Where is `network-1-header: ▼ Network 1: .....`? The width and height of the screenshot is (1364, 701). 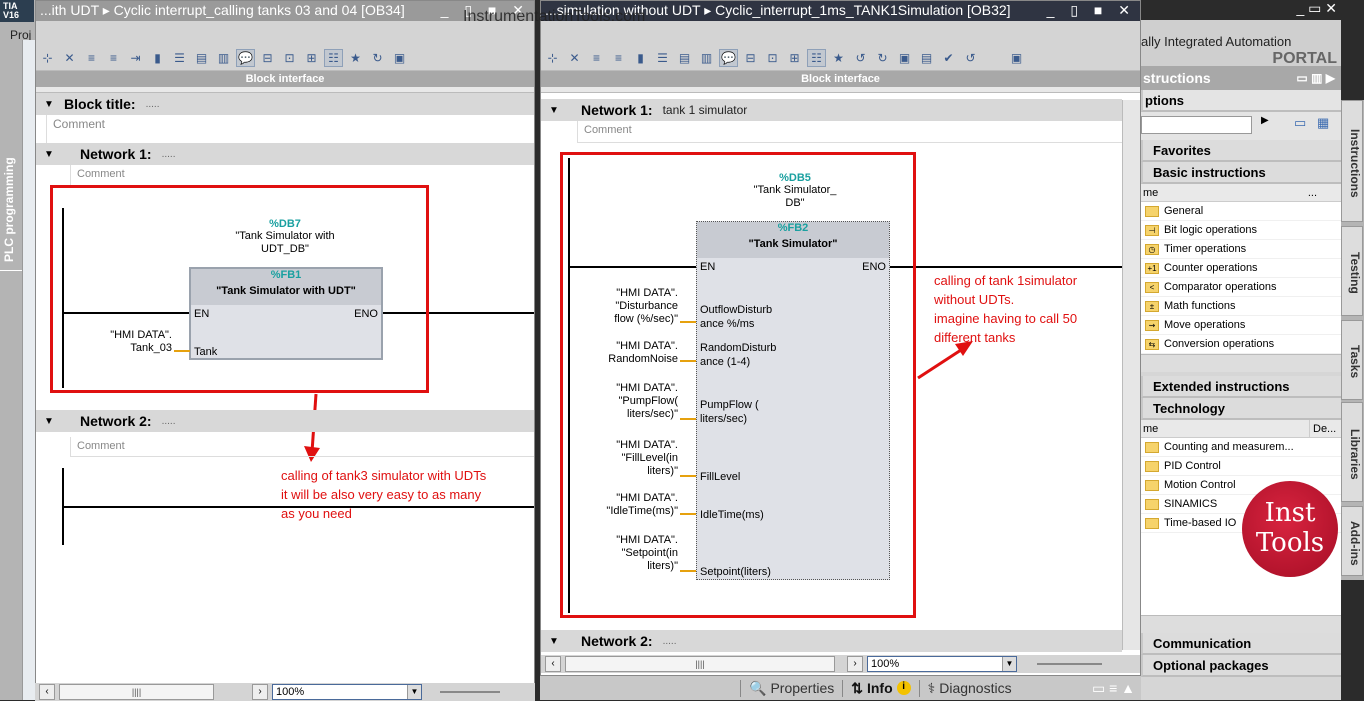 network-1-header: ▼ Network 1: ..... is located at coordinates (285, 154).